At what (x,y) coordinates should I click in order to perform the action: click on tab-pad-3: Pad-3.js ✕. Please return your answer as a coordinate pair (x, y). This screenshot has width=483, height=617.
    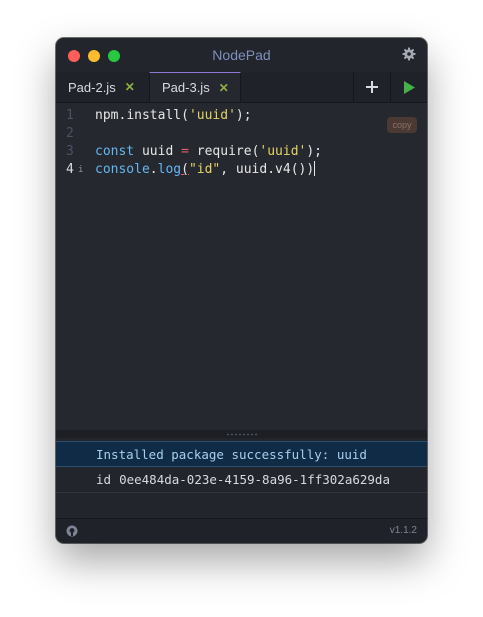
    Looking at the image, I should click on (195, 87).